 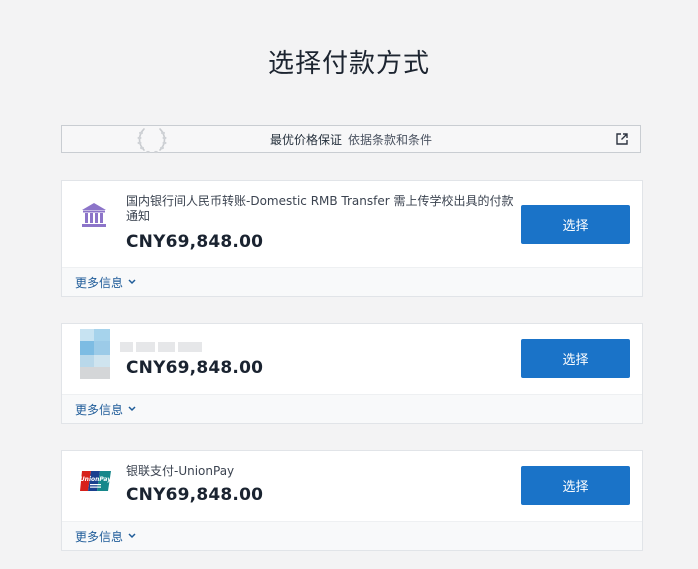 I want to click on bank-icon, so click(x=94, y=215).